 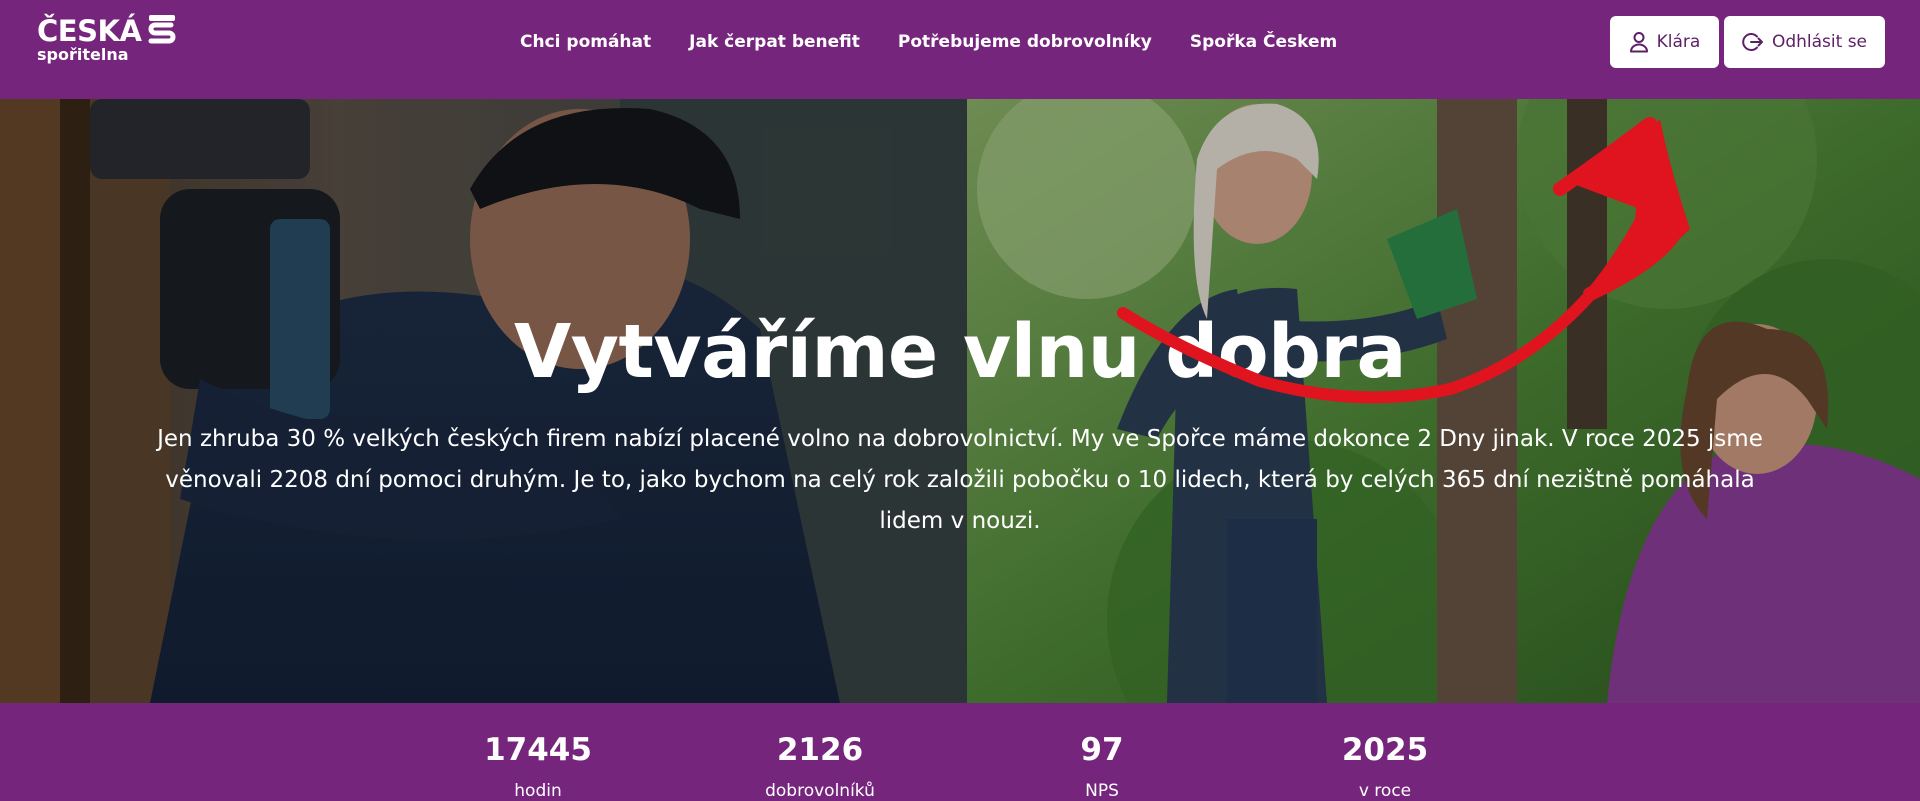 I want to click on stat-value: 17445, so click(x=538, y=750).